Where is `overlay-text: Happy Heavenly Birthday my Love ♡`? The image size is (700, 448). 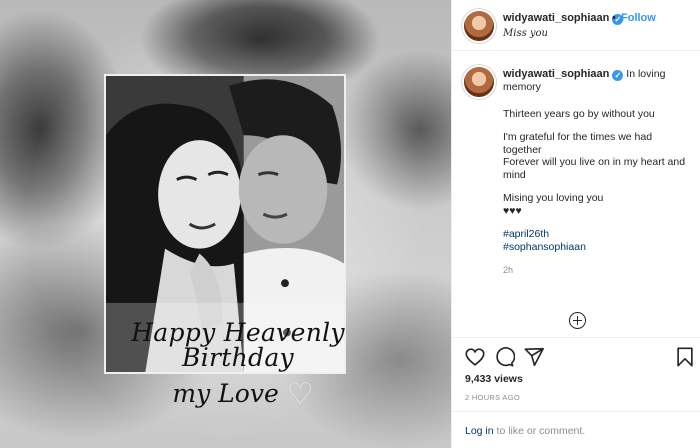
overlay-text: Happy Heavenly Birthday my Love ♡ is located at coordinates (238, 365).